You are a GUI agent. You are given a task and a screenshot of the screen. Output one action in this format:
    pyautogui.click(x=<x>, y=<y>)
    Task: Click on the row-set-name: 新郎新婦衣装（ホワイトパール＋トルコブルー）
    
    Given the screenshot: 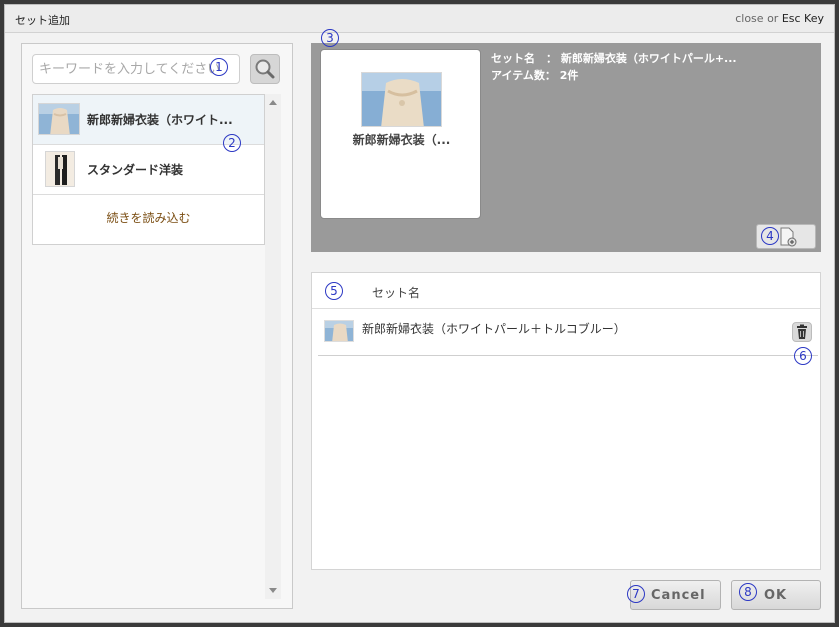 What is the action you would take?
    pyautogui.click(x=494, y=329)
    